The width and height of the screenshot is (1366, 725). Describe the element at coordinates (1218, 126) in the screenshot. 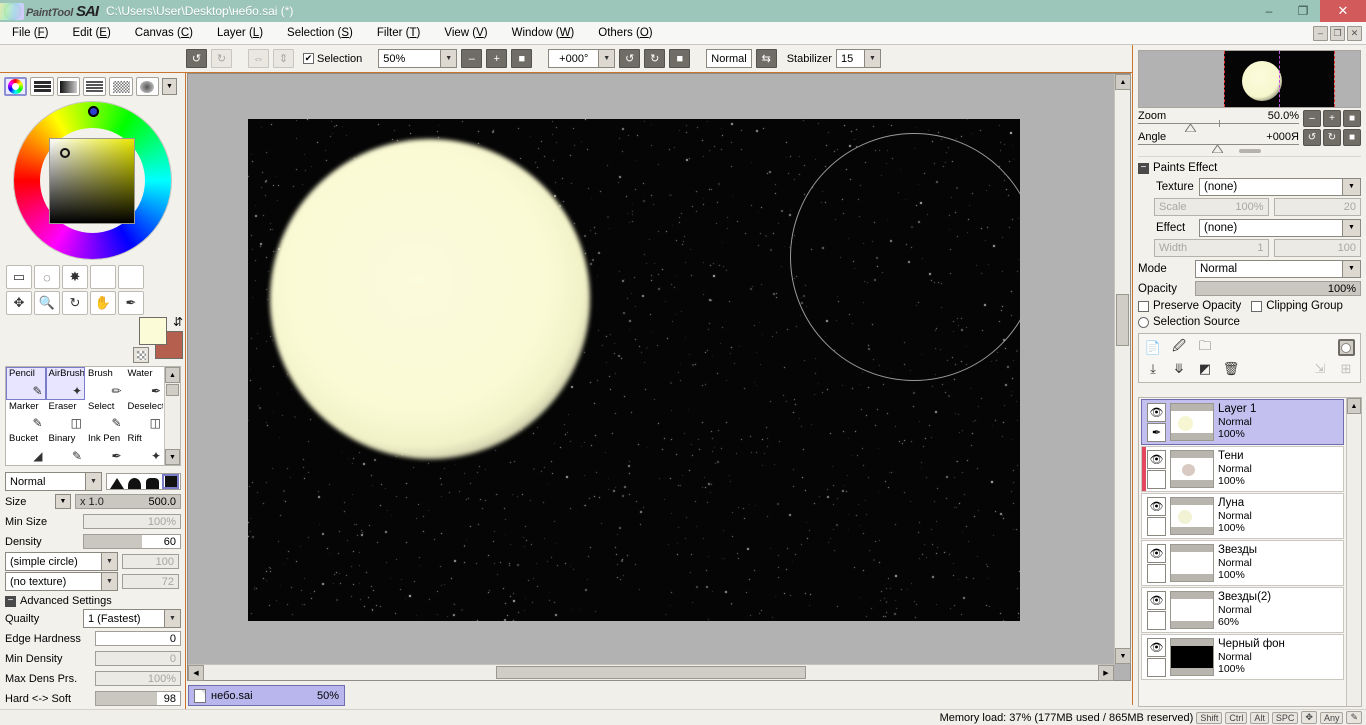

I see `zoom-slider-track` at that location.